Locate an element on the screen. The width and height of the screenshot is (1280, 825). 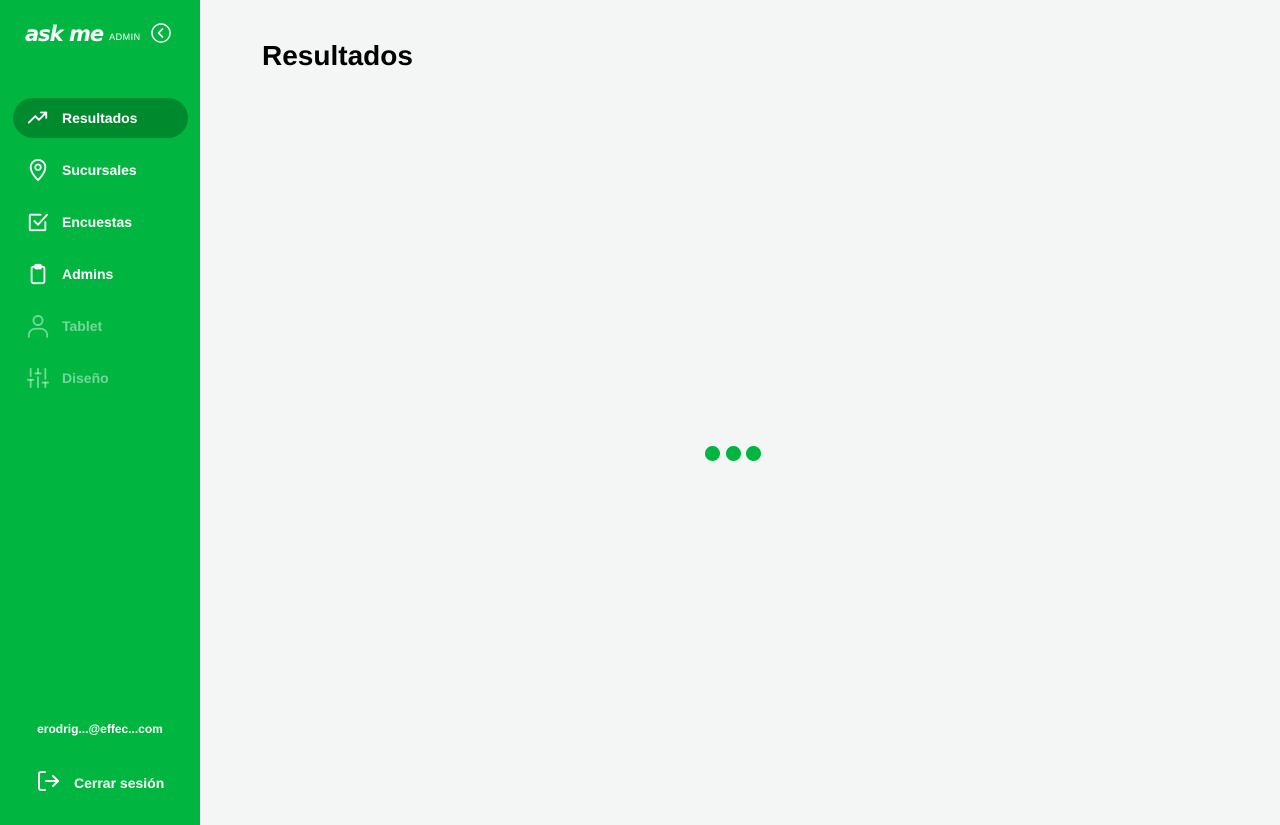
clipboard-icon is located at coordinates (38, 274).